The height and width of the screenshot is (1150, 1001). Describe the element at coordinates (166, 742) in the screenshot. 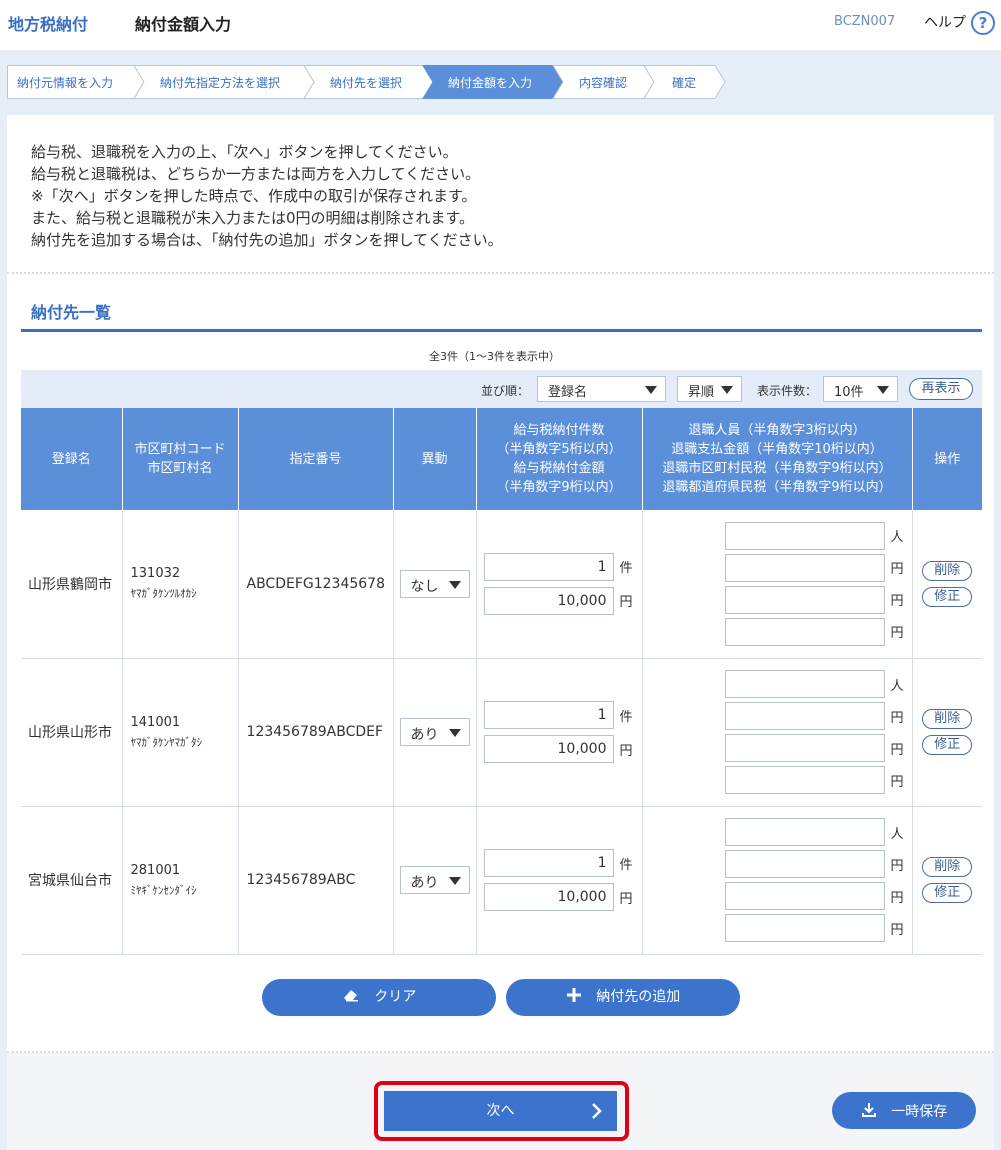

I see `row-city-kana: ﾔﾏｶﾞﾀｹﾝﾔﾏｶﾞﾀｼ` at that location.